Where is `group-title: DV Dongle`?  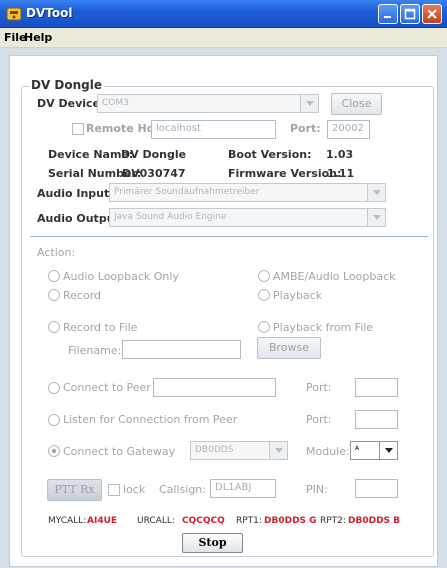 group-title: DV Dongle is located at coordinates (67, 85).